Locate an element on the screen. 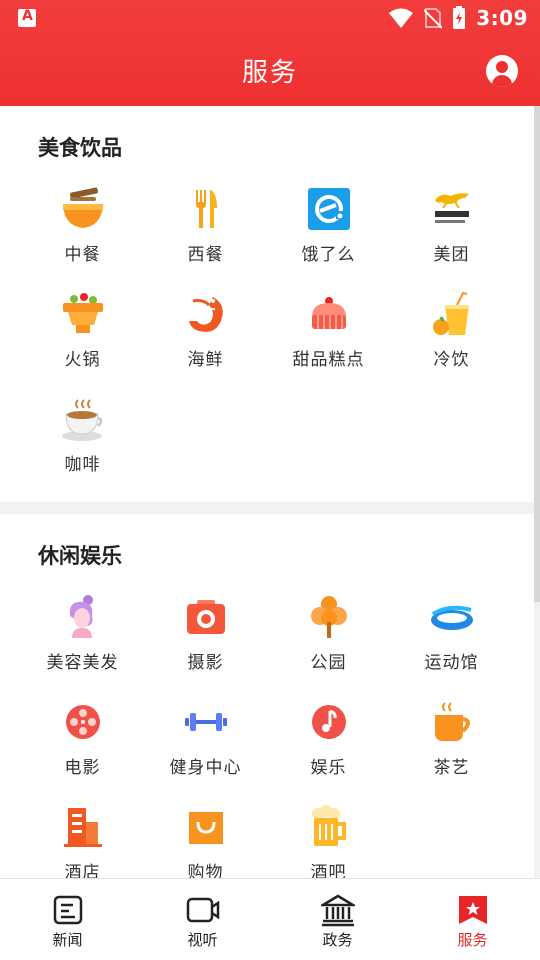 The height and width of the screenshot is (960, 540). service-item-seafood: 海鲜 is located at coordinates (205, 335).